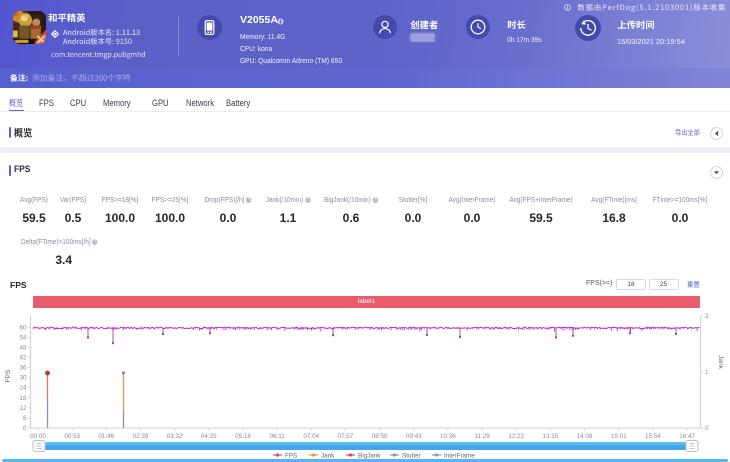  What do you see at coordinates (106, 436) in the screenshot?
I see `svg-text: 01:46` at bounding box center [106, 436].